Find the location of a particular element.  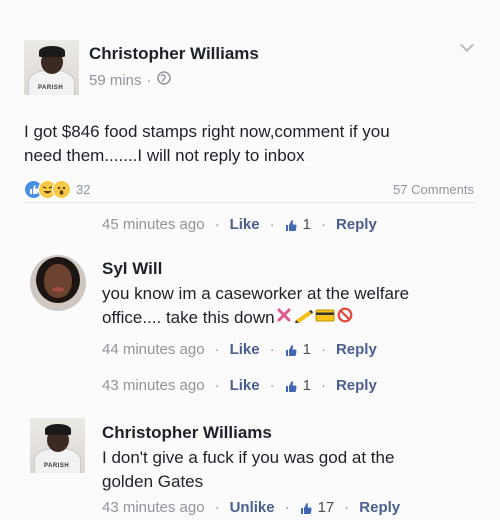

comment-author-name: Syl Will is located at coordinates (132, 269).